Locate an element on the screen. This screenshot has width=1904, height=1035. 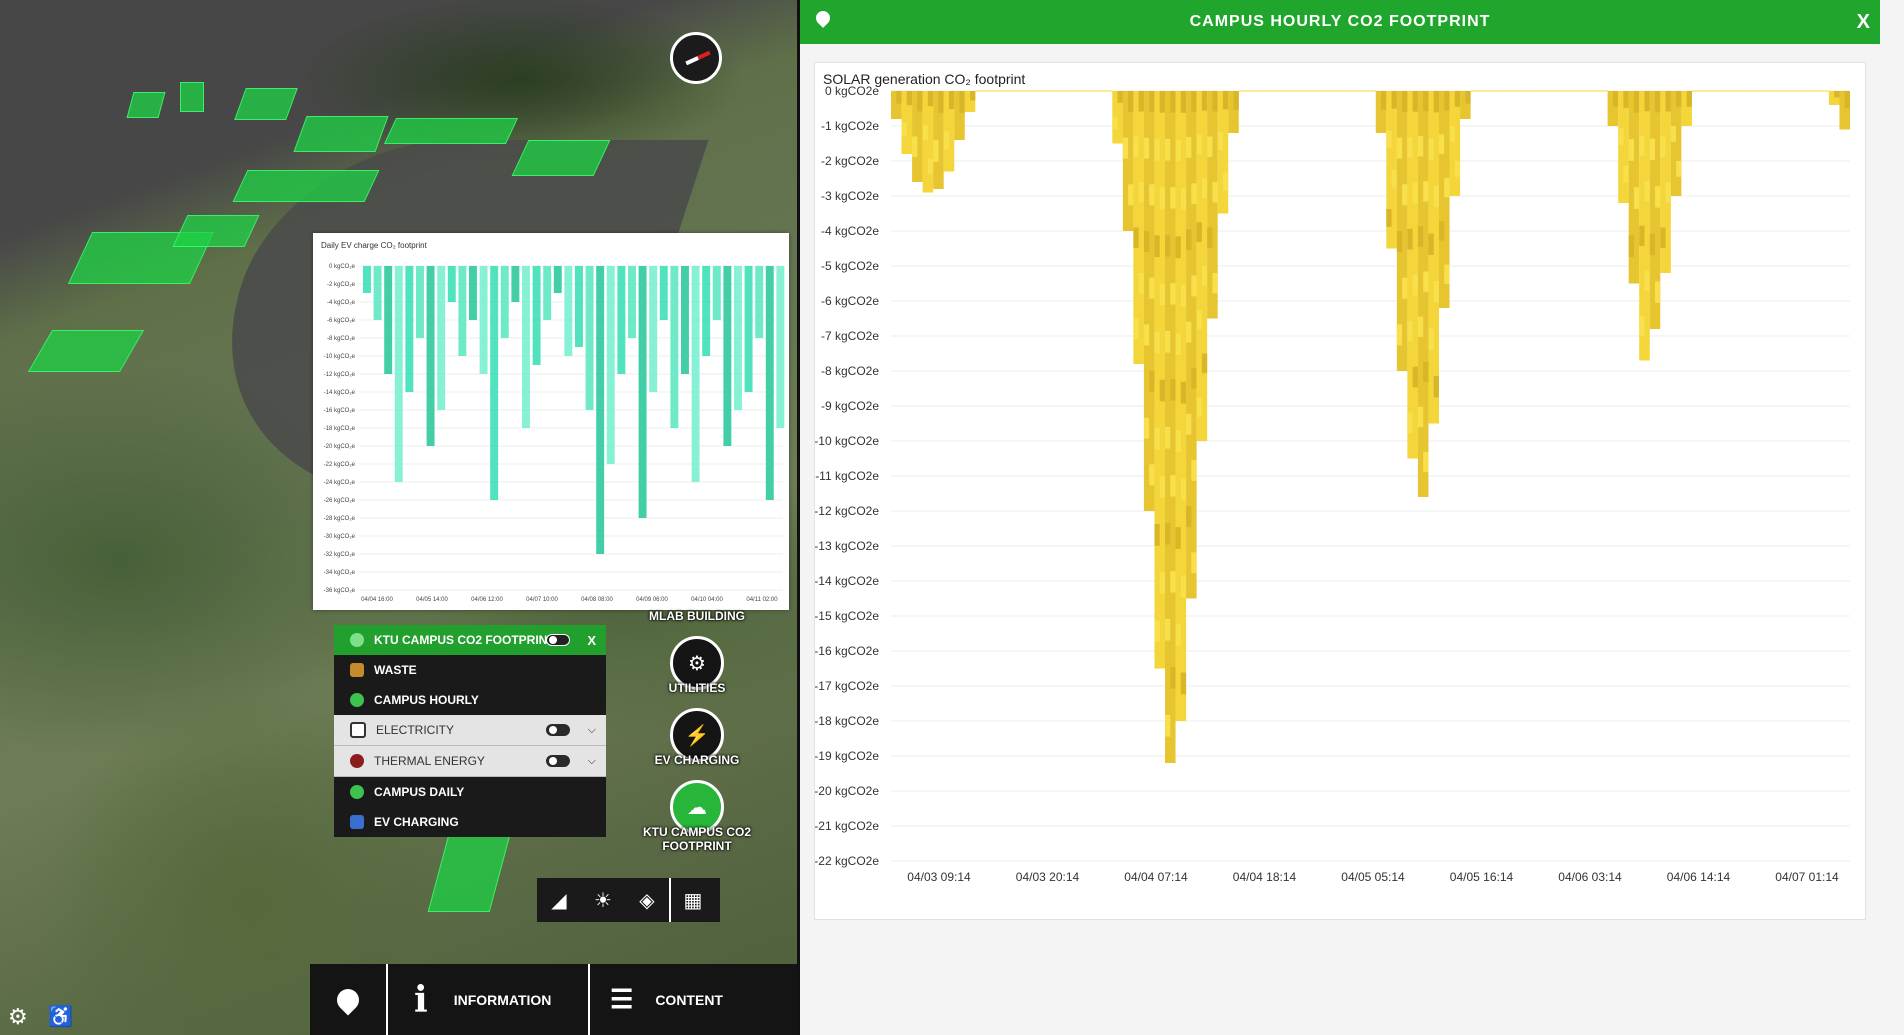
panel-header: CAMPUS HOURLY CO2 FOOTPRINT X is located at coordinates (1340, 22).